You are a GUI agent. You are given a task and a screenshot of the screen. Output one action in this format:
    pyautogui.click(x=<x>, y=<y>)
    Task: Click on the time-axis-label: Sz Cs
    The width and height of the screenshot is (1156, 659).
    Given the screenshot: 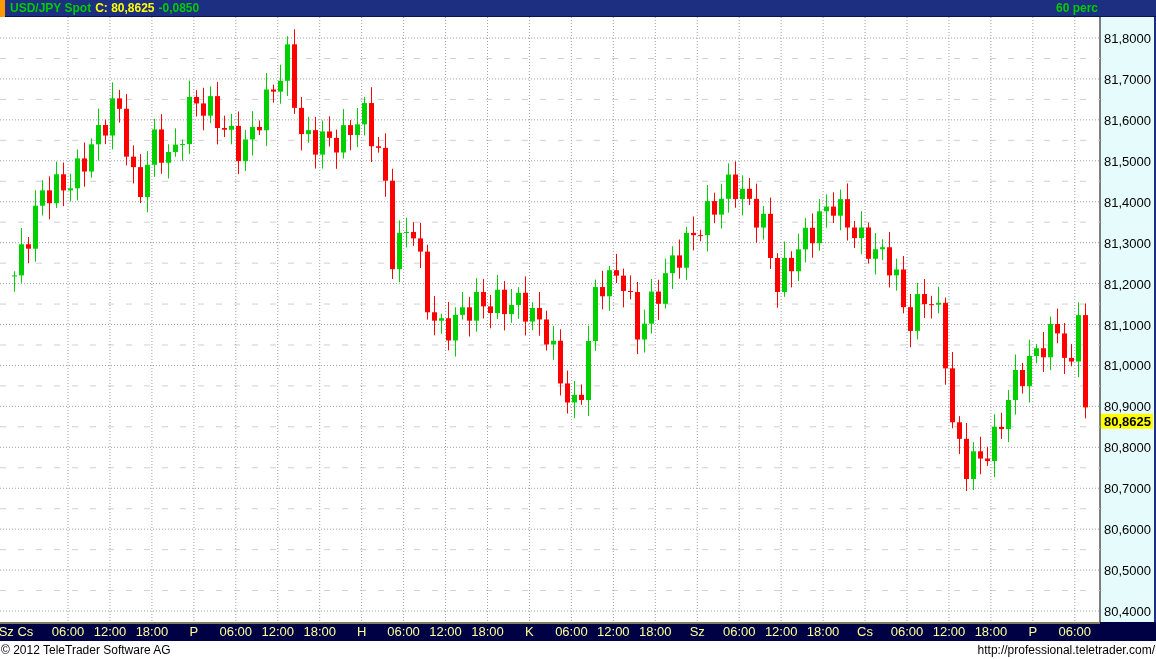 What is the action you would take?
    pyautogui.click(x=17, y=631)
    